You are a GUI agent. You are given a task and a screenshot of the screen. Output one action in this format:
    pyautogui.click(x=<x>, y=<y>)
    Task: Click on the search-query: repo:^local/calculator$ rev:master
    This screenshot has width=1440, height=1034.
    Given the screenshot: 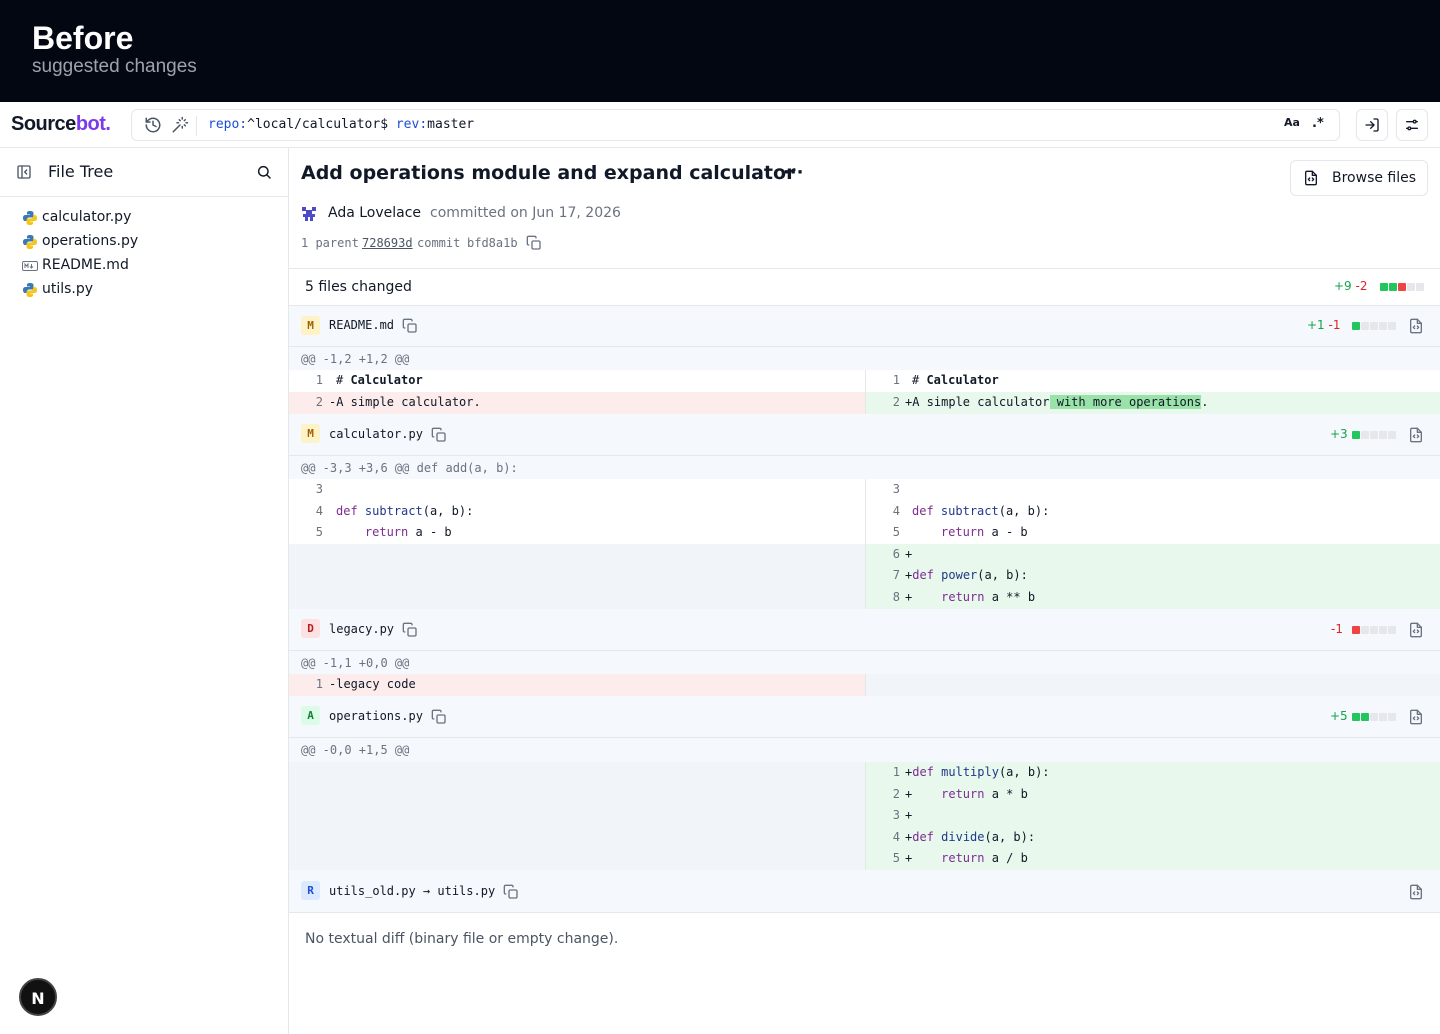 What is the action you would take?
    pyautogui.click(x=341, y=124)
    